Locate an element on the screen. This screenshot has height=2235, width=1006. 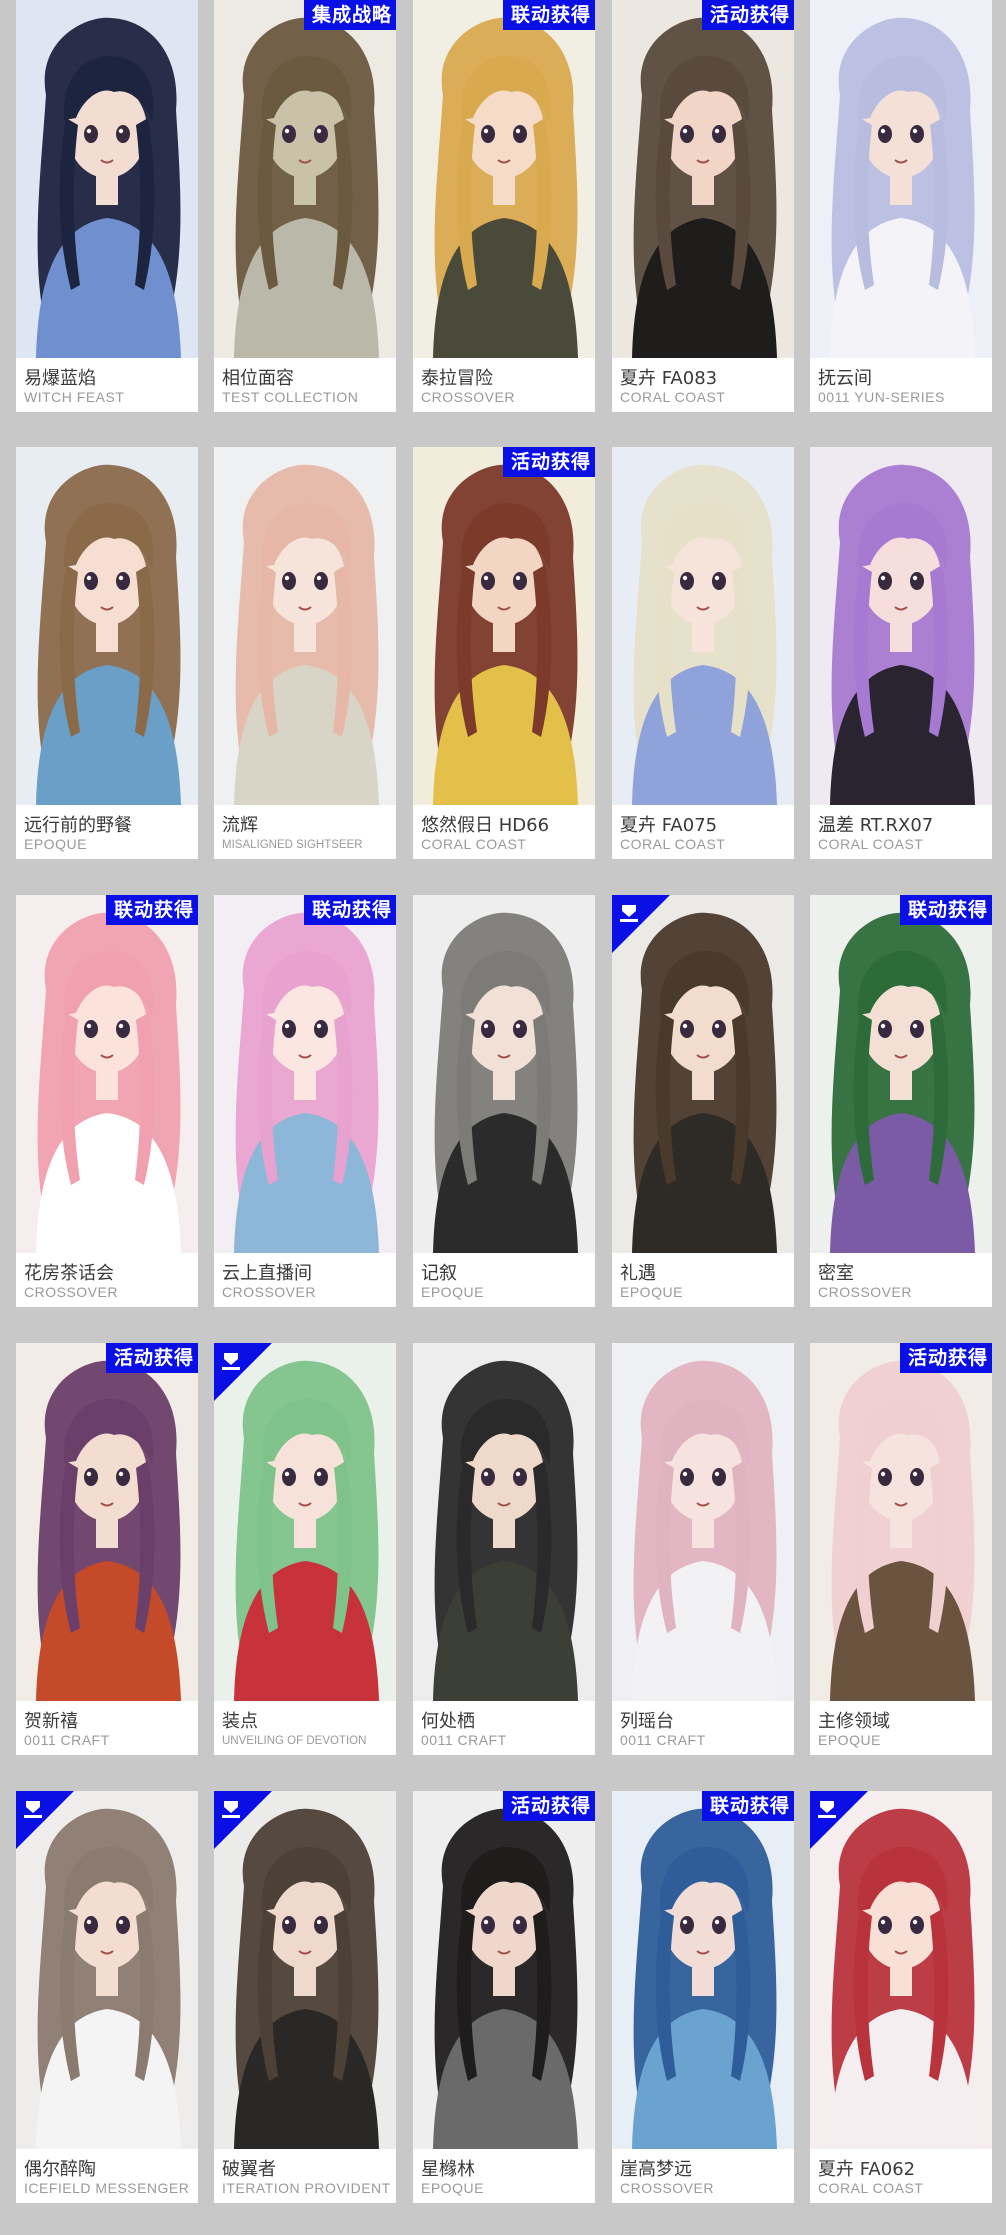
skin-name: 夏卉 FA083 is located at coordinates (669, 378).